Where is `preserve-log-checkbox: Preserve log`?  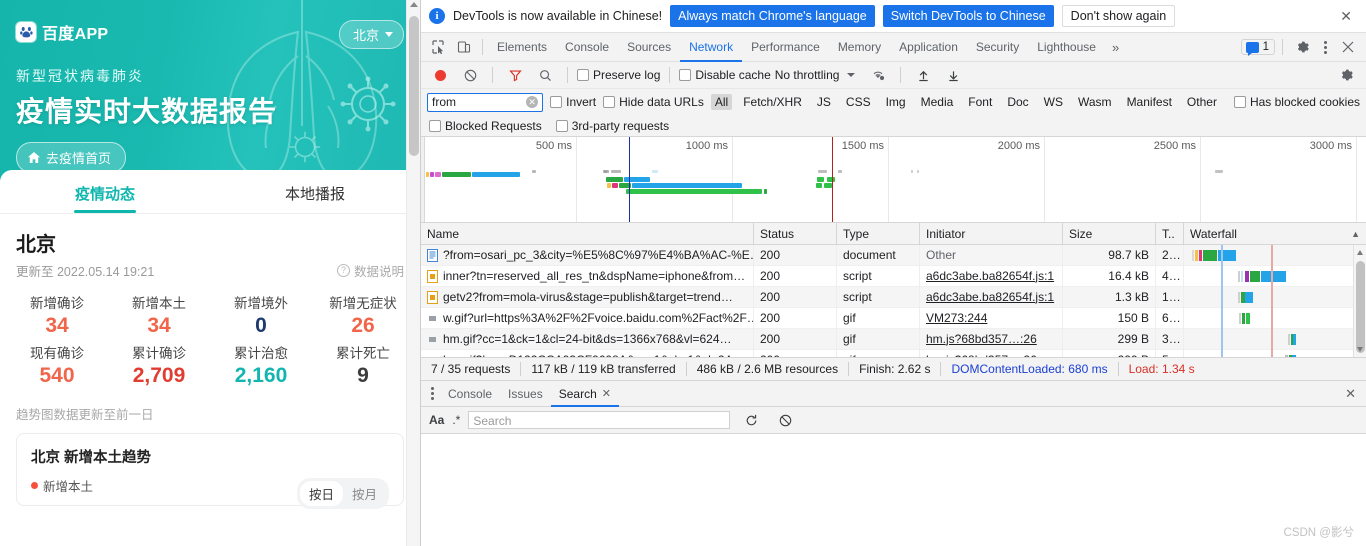
preserve-log-checkbox: Preserve log is located at coordinates (618, 75).